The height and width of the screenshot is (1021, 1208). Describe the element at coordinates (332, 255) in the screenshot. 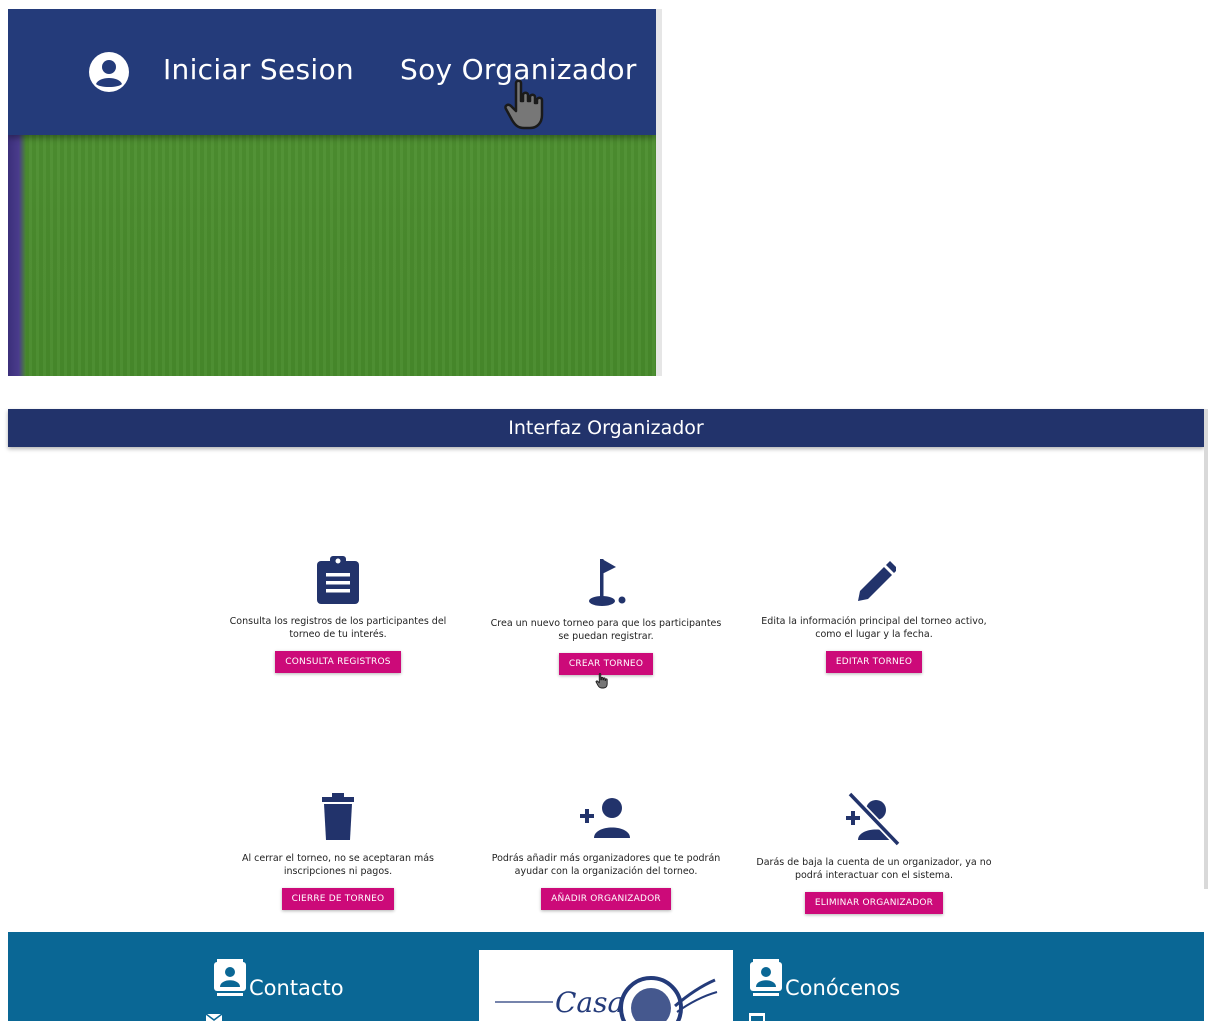

I see `hero-grass-background` at that location.